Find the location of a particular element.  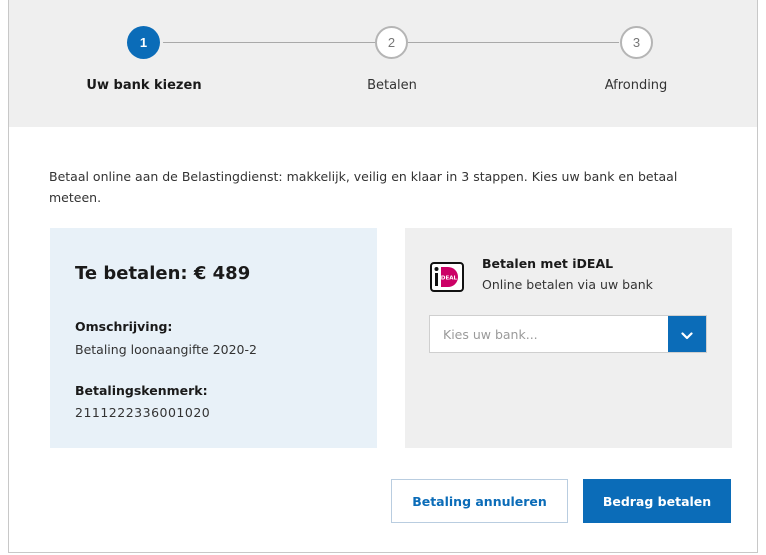

description-value: Betaling loonaangifte 2020-2 is located at coordinates (166, 349).